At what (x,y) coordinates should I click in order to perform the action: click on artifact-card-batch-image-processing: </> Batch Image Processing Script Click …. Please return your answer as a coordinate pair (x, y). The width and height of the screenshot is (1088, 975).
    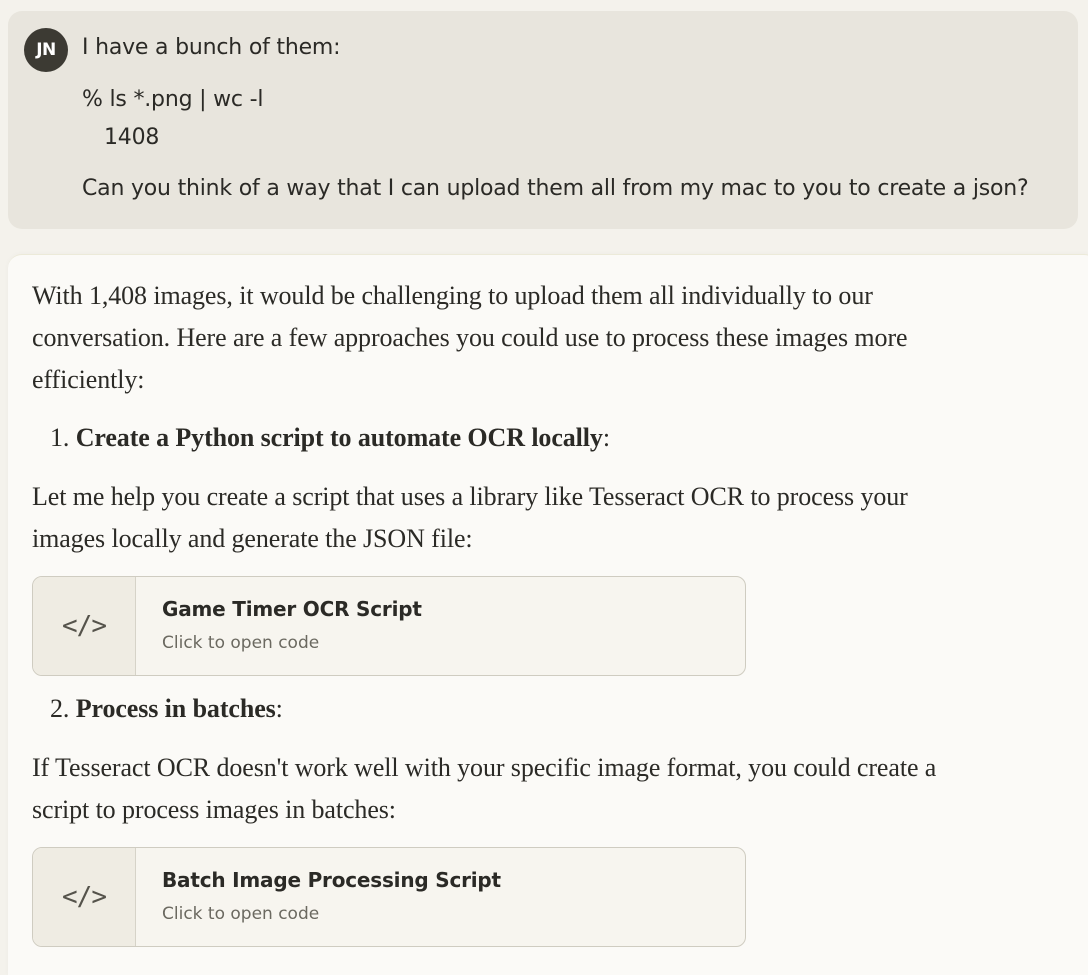
    Looking at the image, I should click on (389, 897).